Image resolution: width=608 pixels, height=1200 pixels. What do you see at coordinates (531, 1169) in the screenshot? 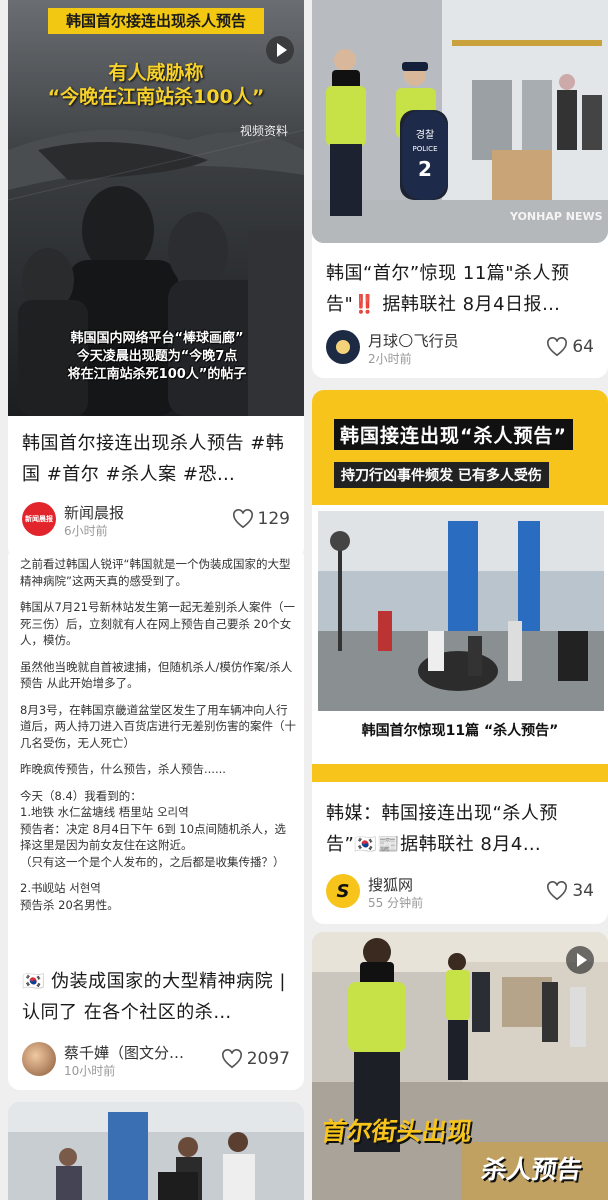
I see `card-6-headline-2: 杀人预告` at bounding box center [531, 1169].